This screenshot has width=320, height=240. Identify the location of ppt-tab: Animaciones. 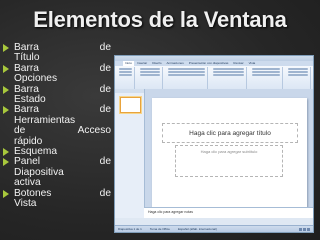
(175, 63).